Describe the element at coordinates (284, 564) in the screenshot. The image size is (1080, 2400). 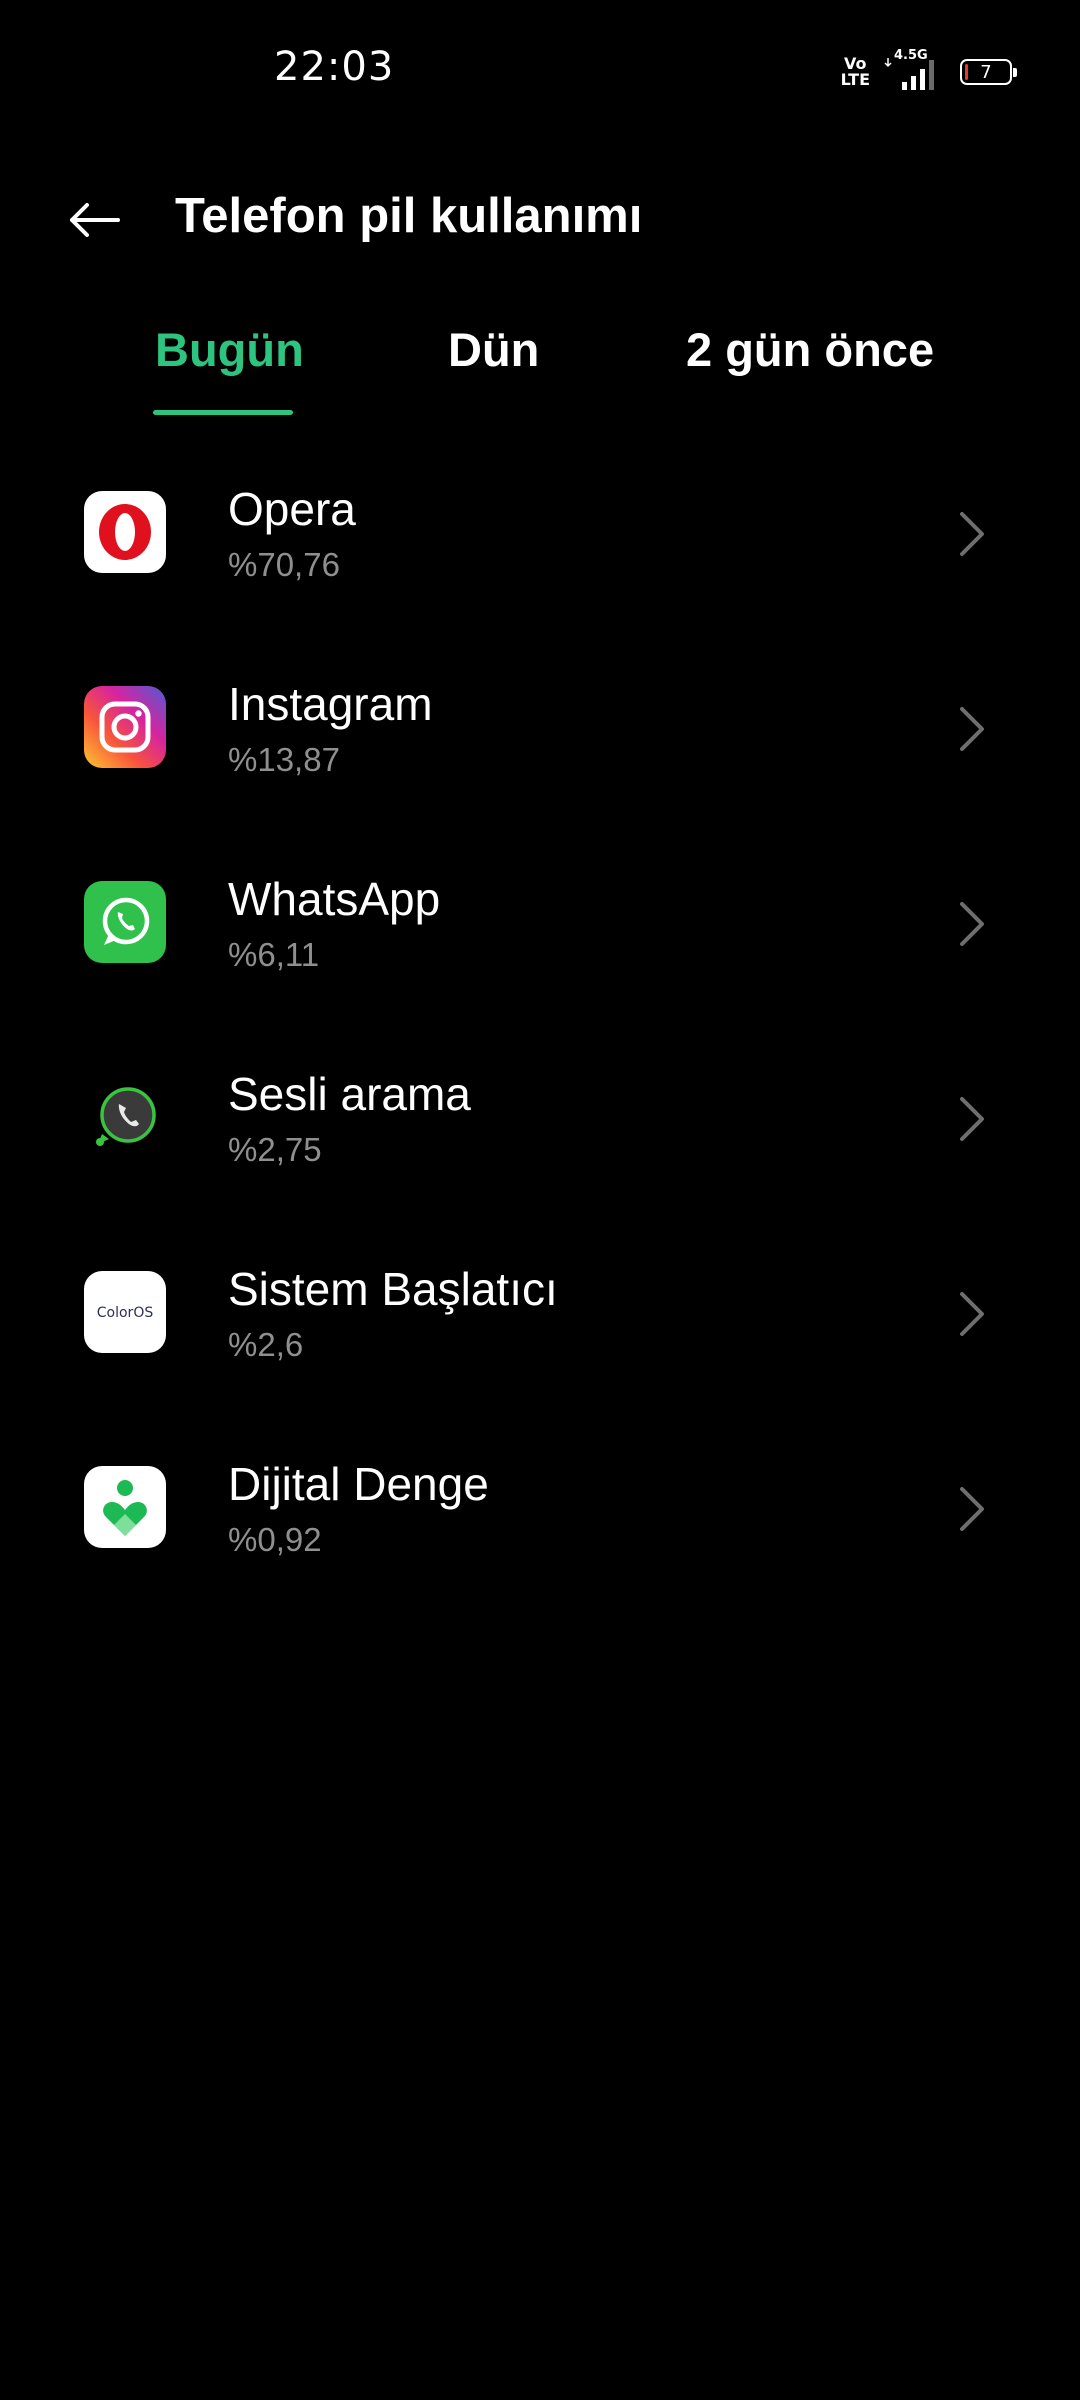
I see `app-usage-percent: %70,76` at that location.